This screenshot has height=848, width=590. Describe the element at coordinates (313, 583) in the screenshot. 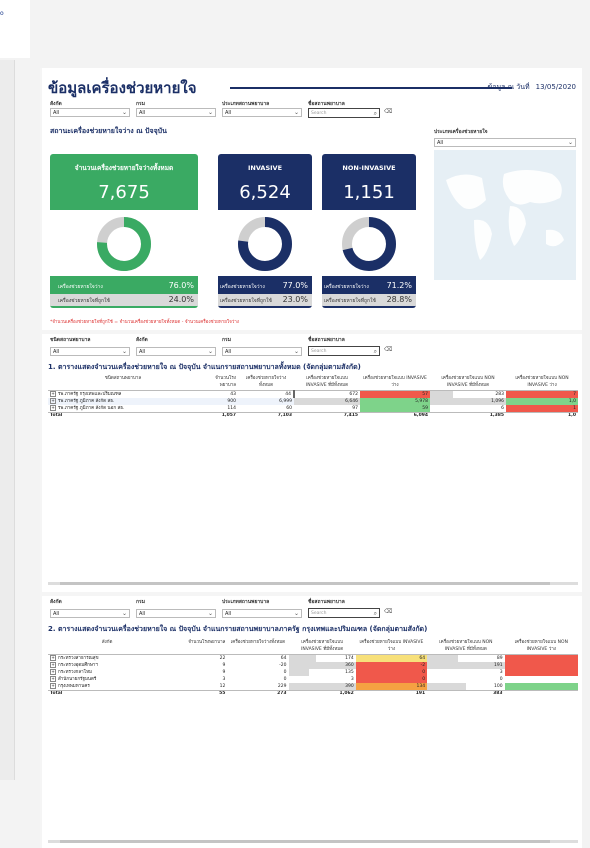

I see `table1-horizontal-scrollbar` at that location.